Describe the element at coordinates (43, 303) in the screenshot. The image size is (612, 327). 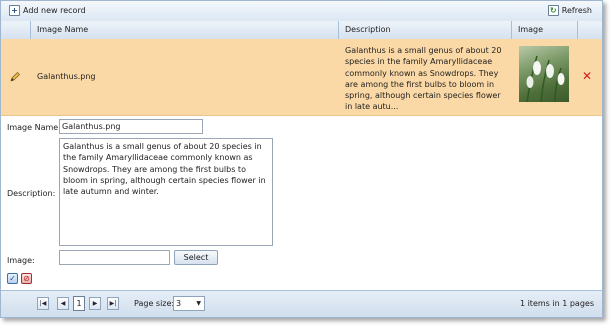
I see `first-page-icon: |◀` at that location.